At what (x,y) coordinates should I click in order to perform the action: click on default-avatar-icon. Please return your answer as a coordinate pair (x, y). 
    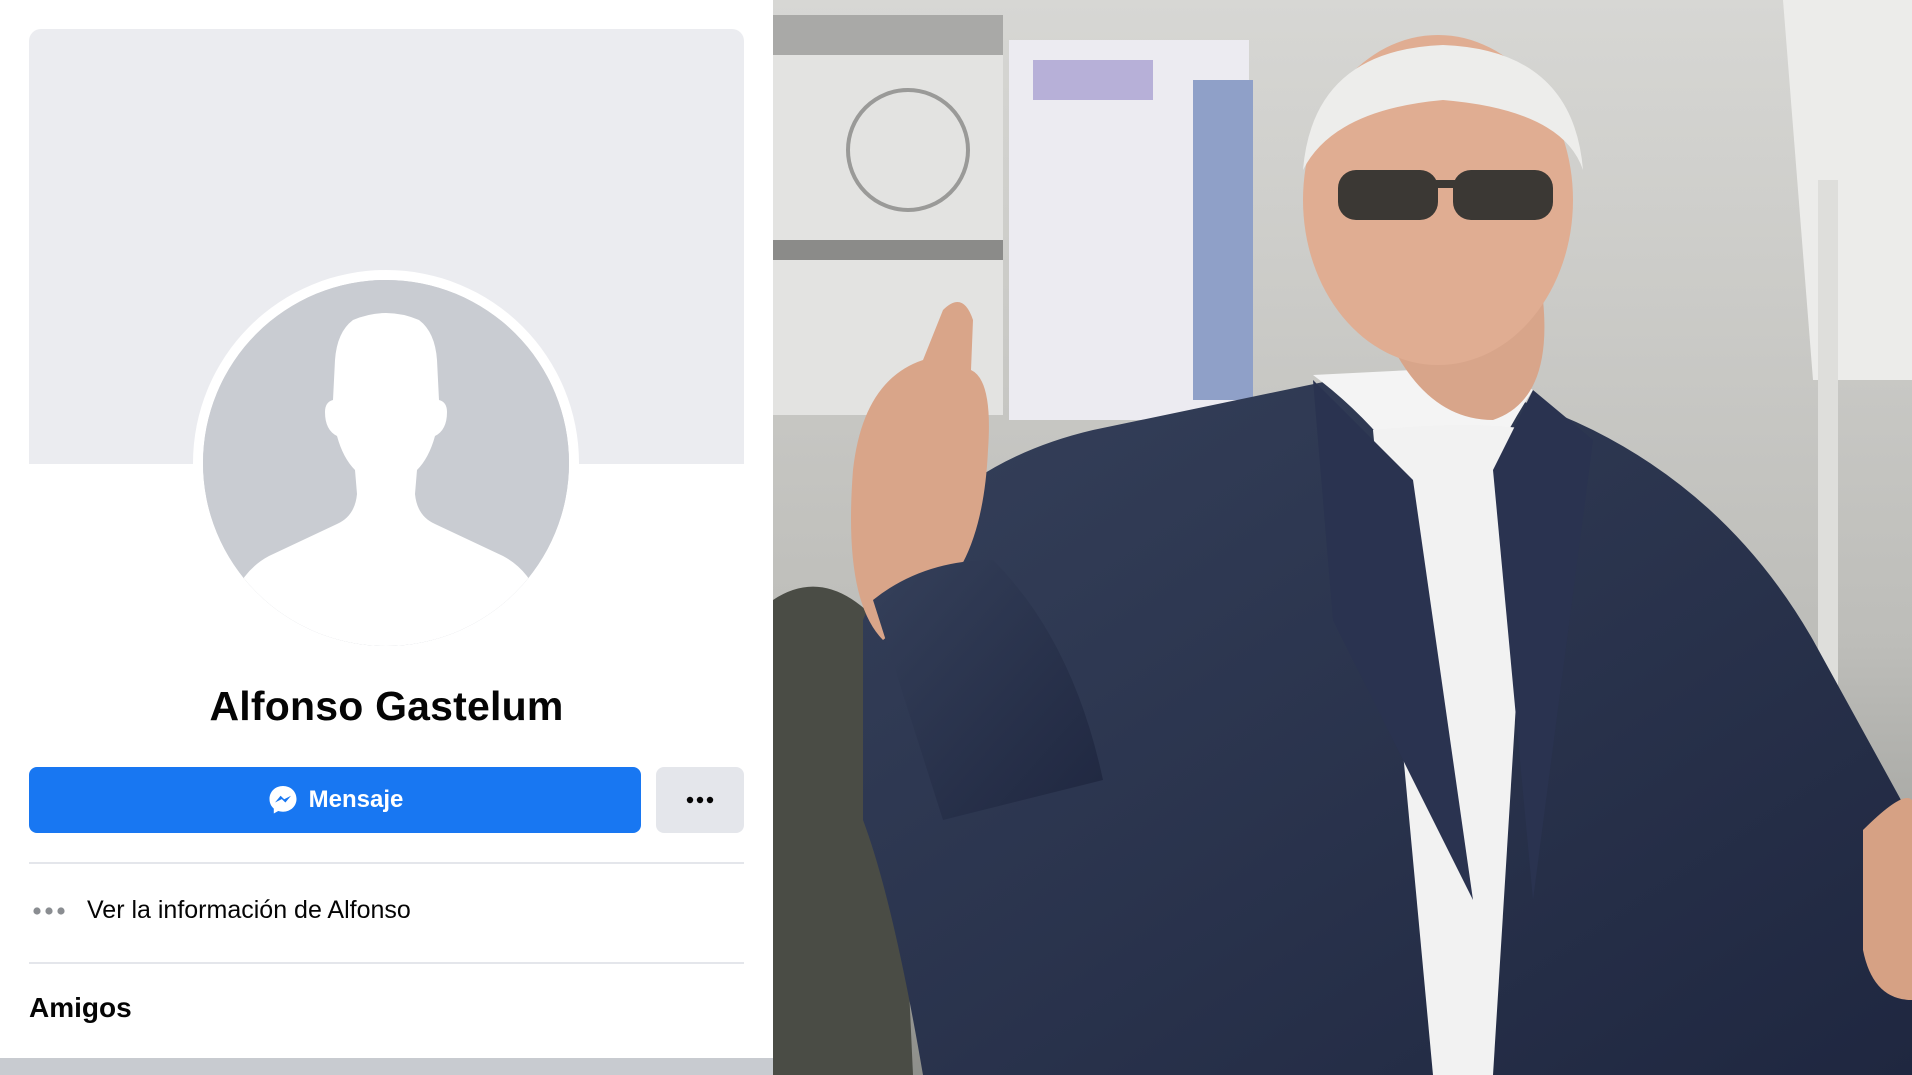
    Looking at the image, I should click on (386, 463).